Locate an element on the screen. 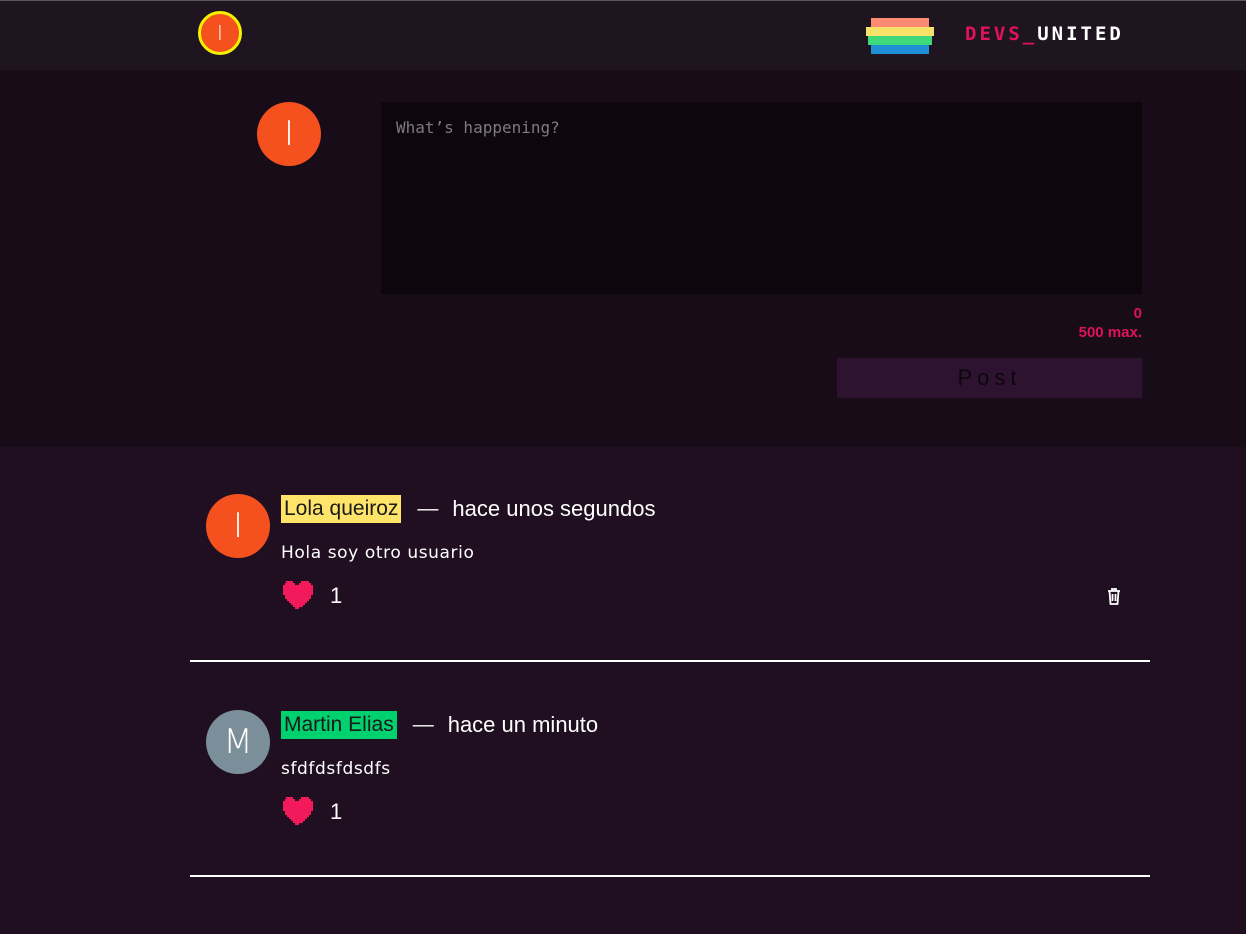 The image size is (1246, 934). top-header: I DEVS_UNITED is located at coordinates (623, 35).